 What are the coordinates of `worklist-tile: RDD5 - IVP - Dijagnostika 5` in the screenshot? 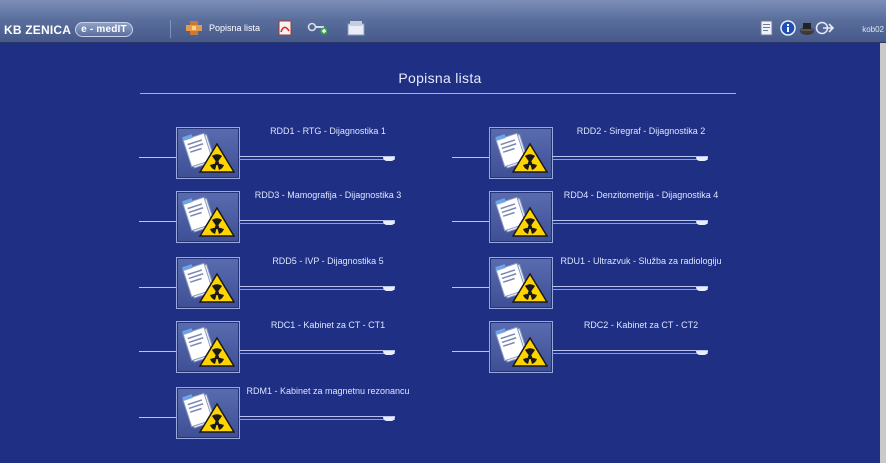 It's located at (289, 281).